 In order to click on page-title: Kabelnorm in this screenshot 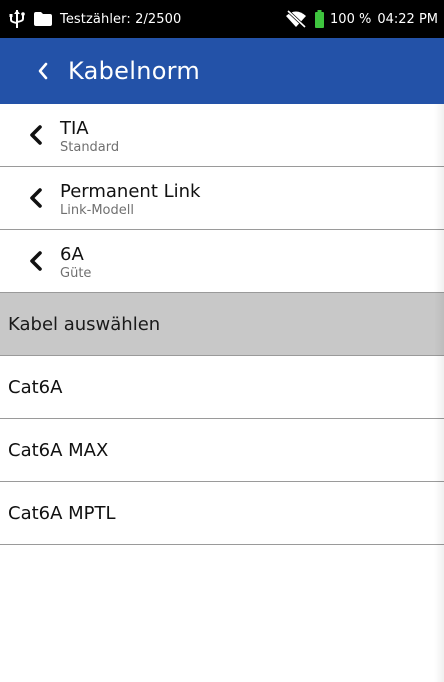, I will do `click(134, 71)`.